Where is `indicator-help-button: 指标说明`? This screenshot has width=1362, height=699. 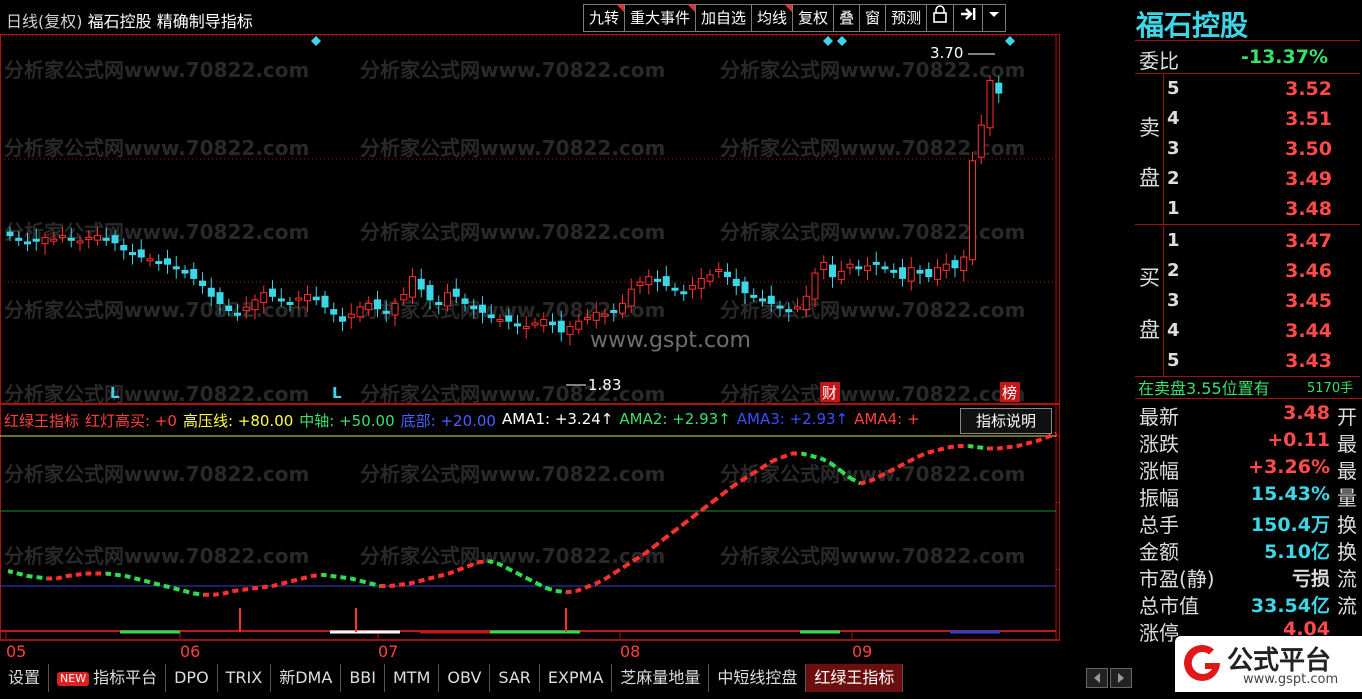
indicator-help-button: 指标说明 is located at coordinates (1006, 421).